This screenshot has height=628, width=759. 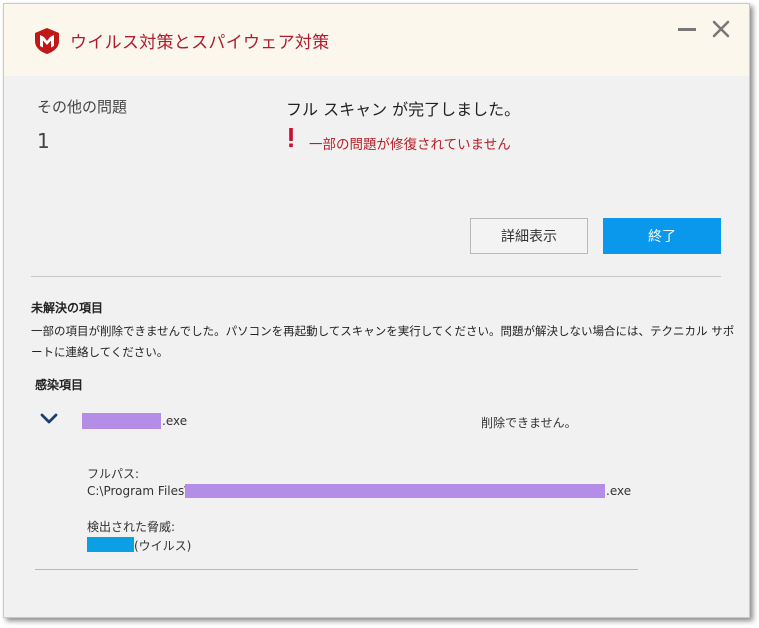 What do you see at coordinates (291, 138) in the screenshot?
I see `warning-exclamation-icon` at bounding box center [291, 138].